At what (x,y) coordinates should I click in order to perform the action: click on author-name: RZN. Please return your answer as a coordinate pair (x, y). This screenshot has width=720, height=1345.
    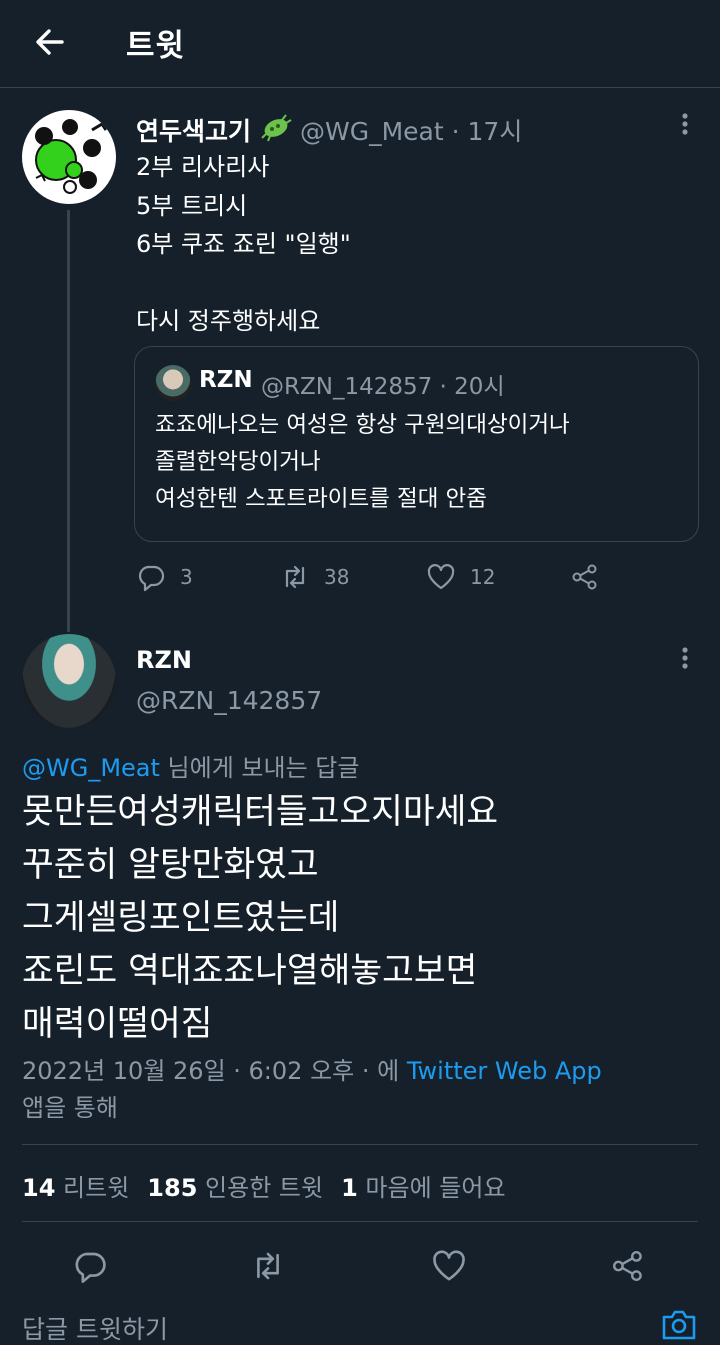
    Looking at the image, I should click on (164, 660).